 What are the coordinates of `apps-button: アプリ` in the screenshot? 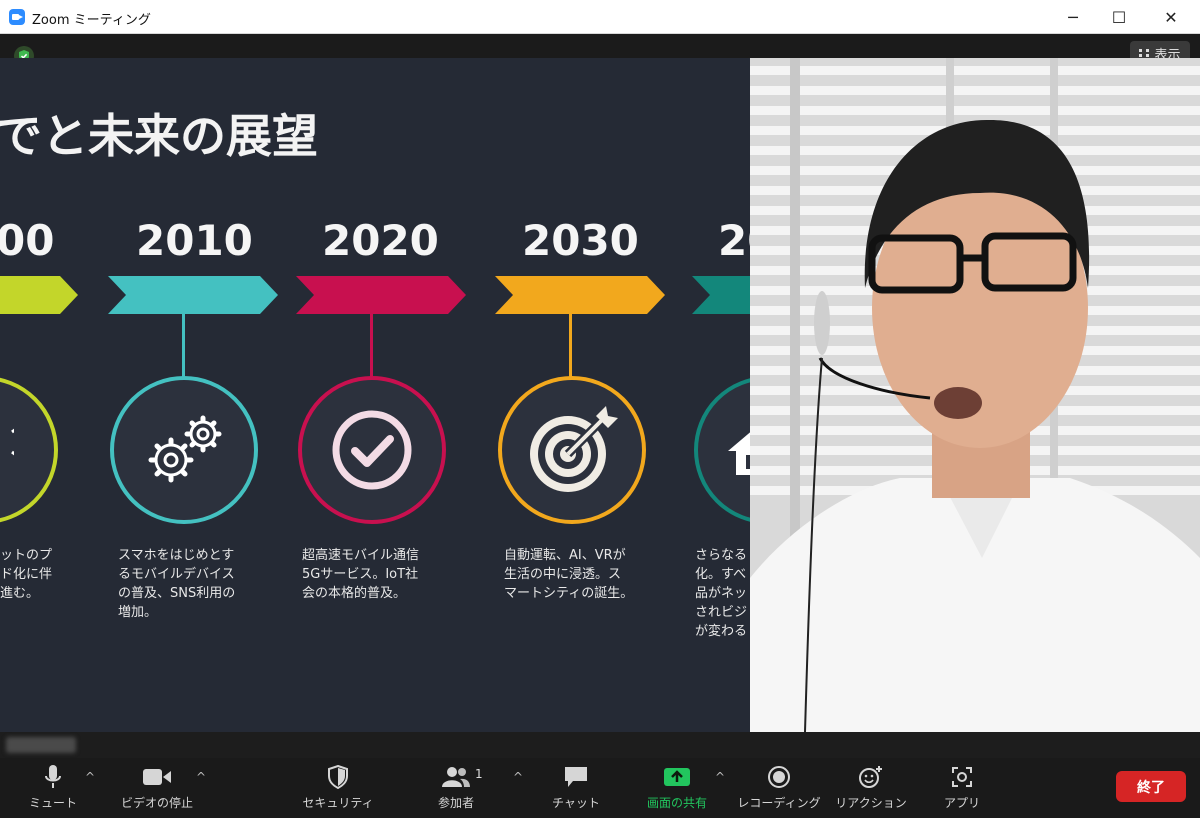 It's located at (962, 790).